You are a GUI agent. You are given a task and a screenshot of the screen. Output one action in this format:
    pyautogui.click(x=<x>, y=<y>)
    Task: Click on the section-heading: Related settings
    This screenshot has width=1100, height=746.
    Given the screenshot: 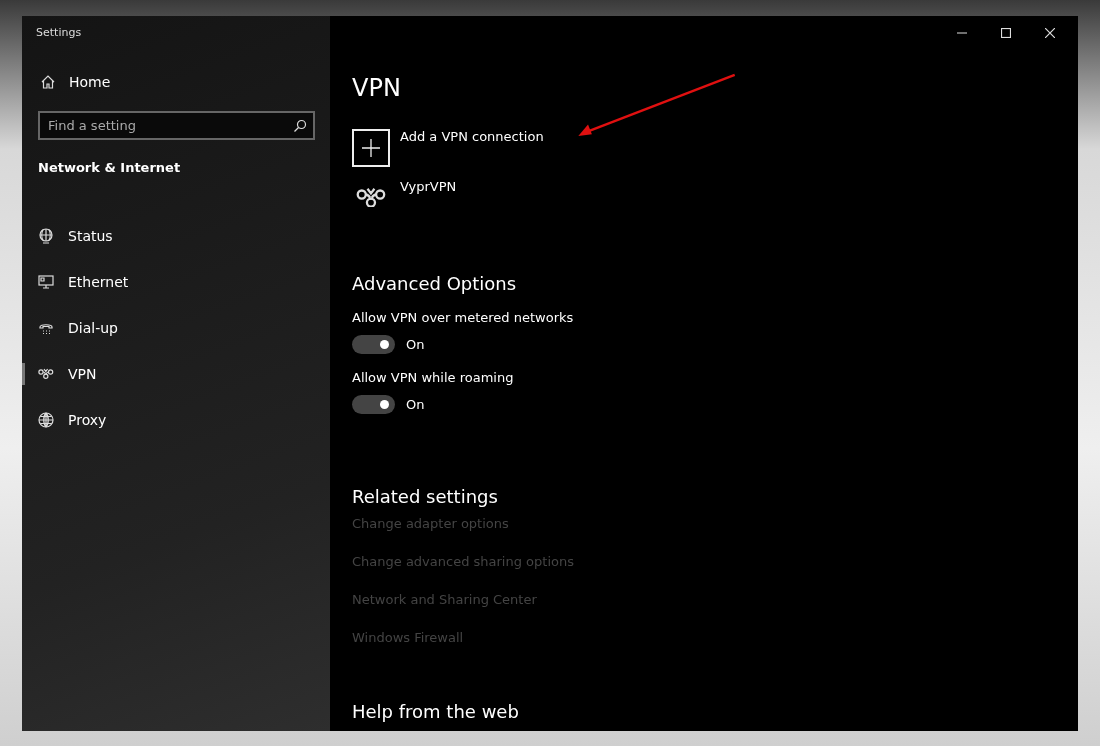 What is the action you would take?
    pyautogui.click(x=425, y=496)
    